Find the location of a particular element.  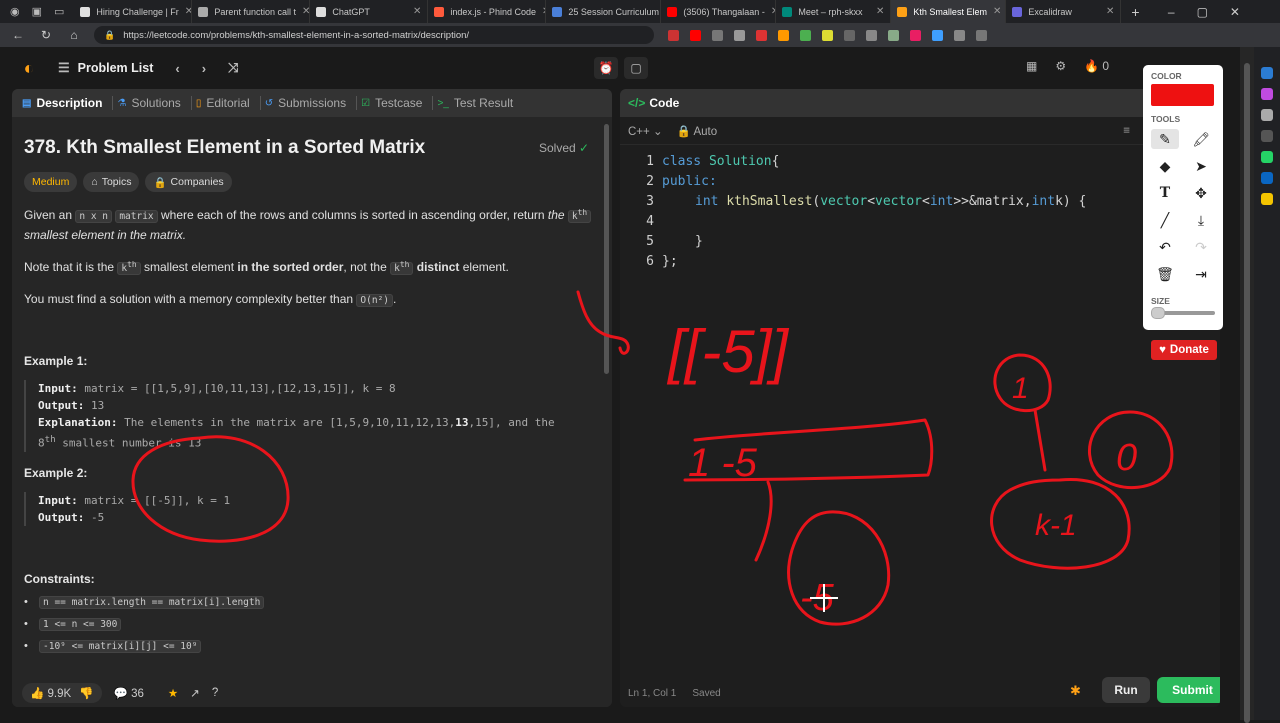

text-icon: T is located at coordinates (1165, 193).